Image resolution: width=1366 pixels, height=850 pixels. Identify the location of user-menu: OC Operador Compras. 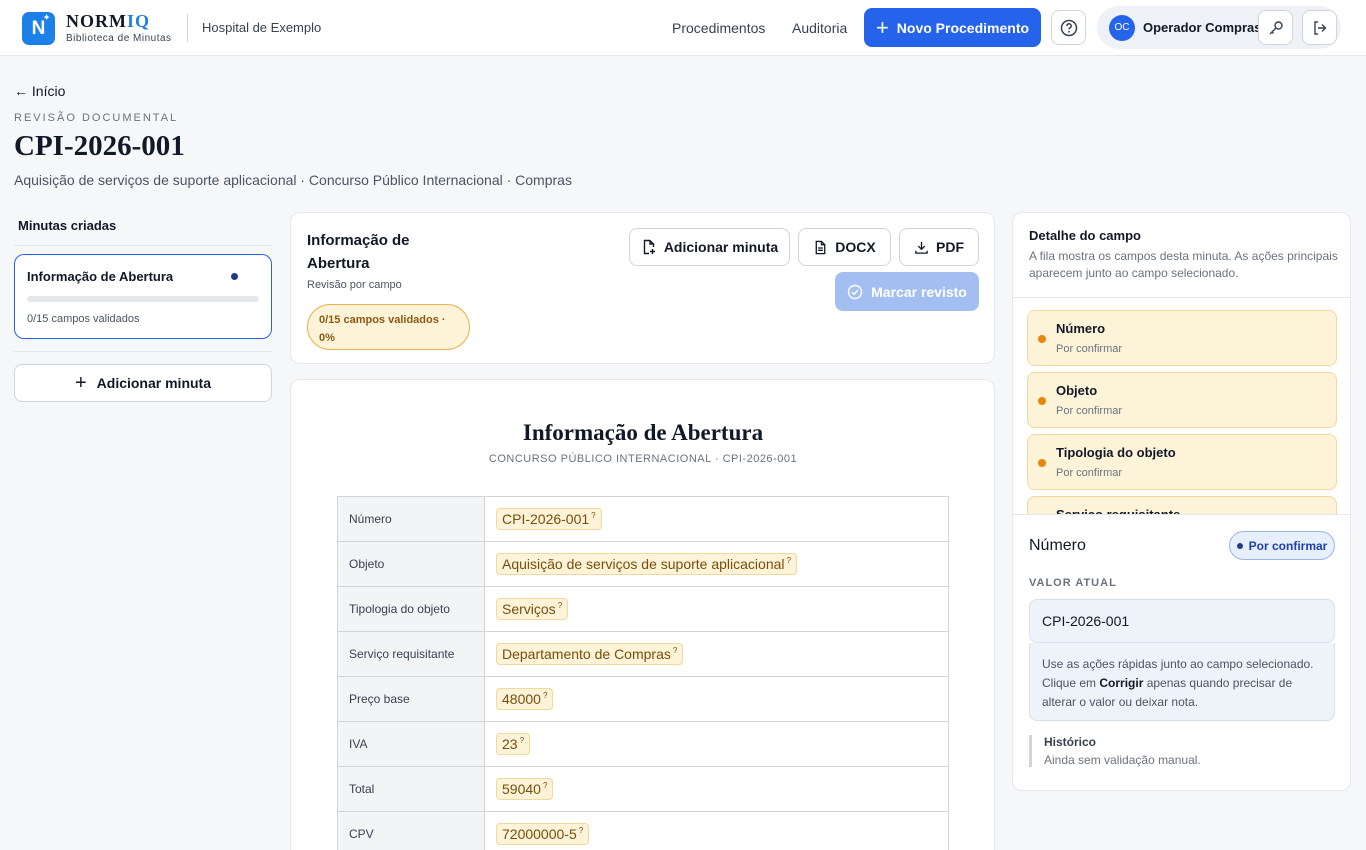
(1219, 27).